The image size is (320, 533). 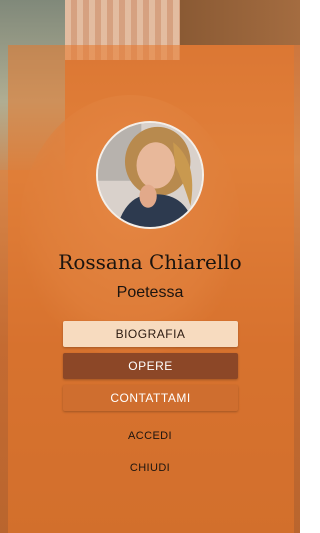 I want to click on biografia-button: BIOGRAFIA, so click(x=150, y=334).